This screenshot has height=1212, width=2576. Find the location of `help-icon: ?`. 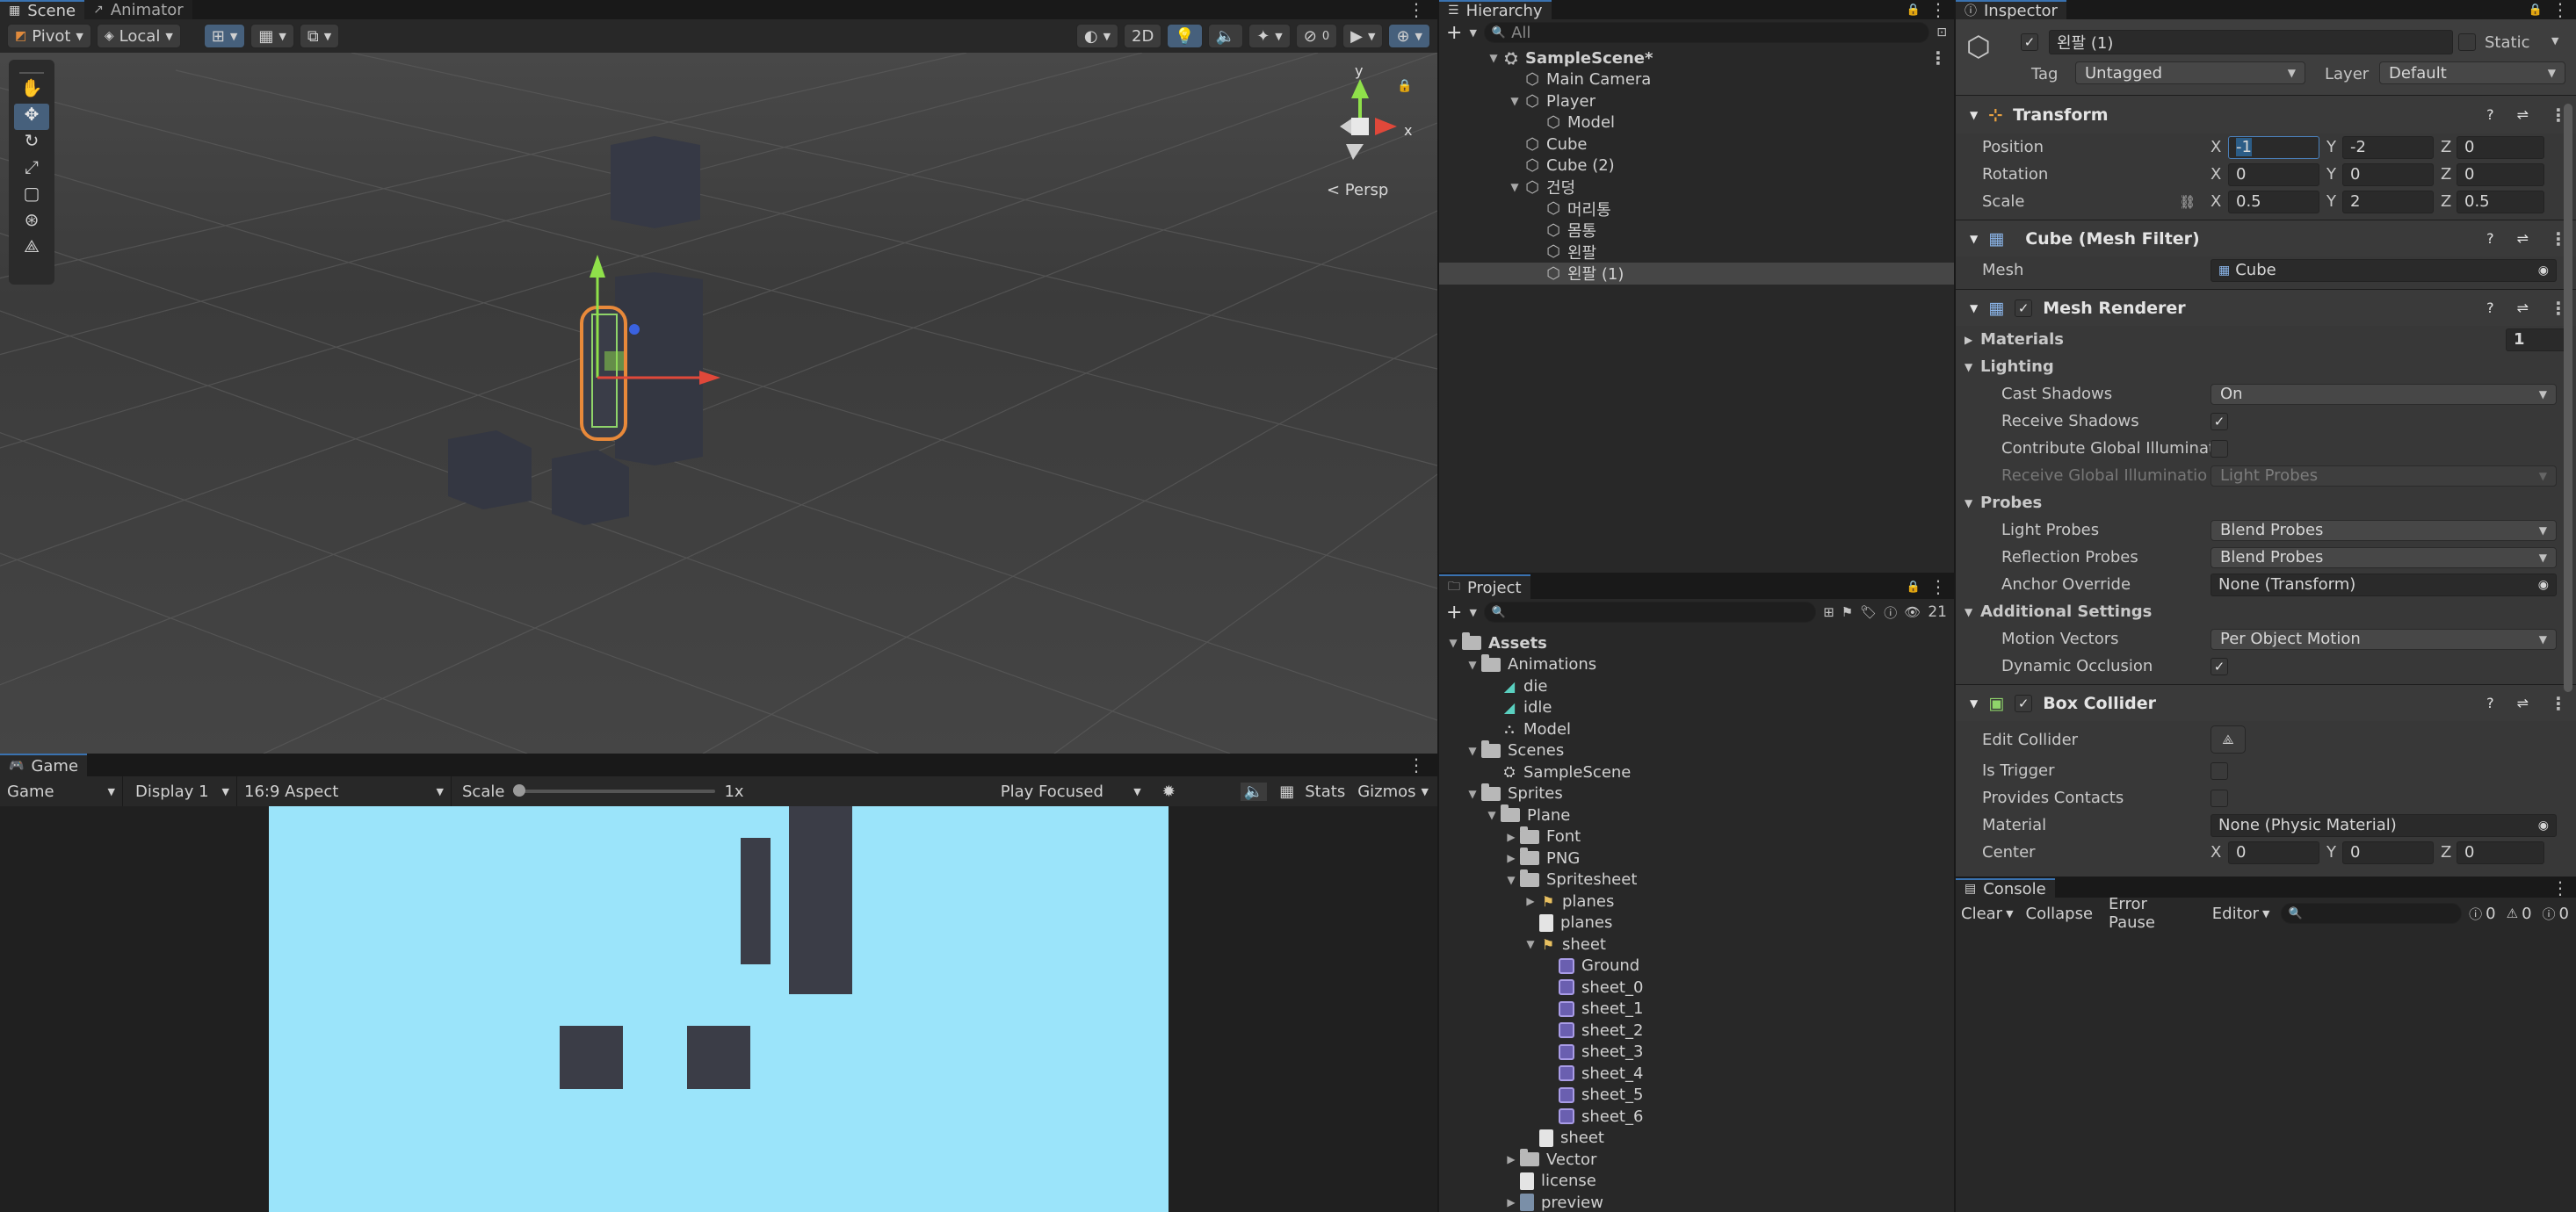

help-icon: ? is located at coordinates (2490, 703).